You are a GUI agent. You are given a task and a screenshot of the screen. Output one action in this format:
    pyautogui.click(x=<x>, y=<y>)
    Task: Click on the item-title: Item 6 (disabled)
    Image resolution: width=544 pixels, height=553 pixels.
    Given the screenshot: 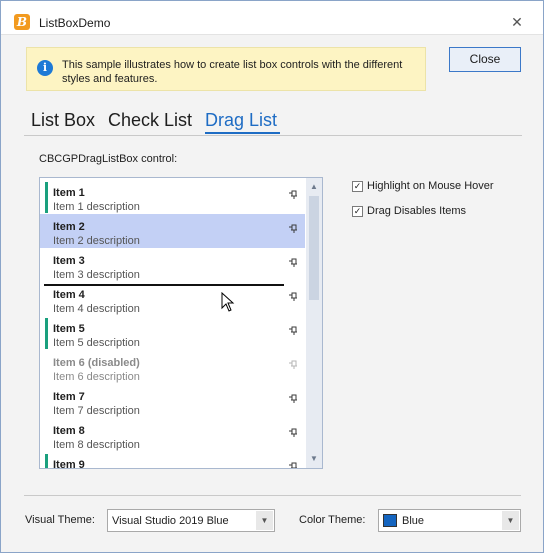 What is the action you would take?
    pyautogui.click(x=96, y=363)
    